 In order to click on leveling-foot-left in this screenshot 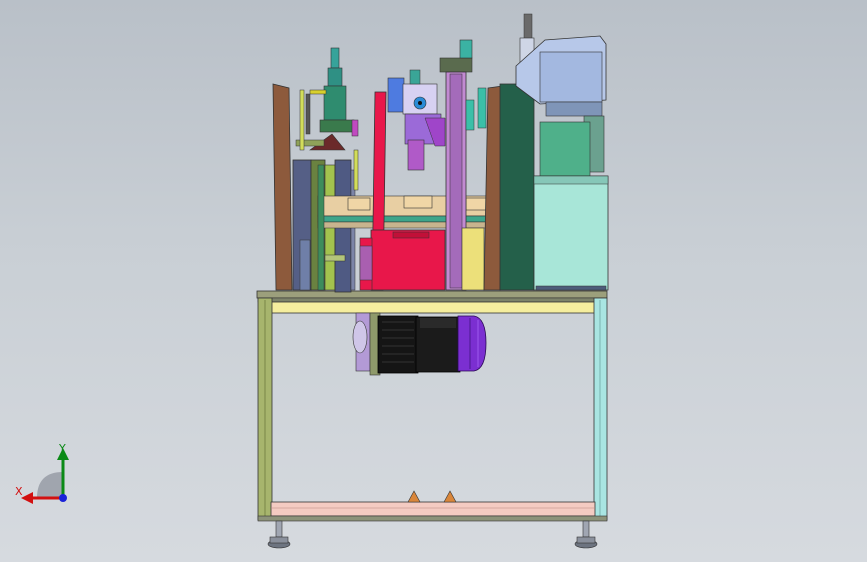, I will do `click(279, 534)`.